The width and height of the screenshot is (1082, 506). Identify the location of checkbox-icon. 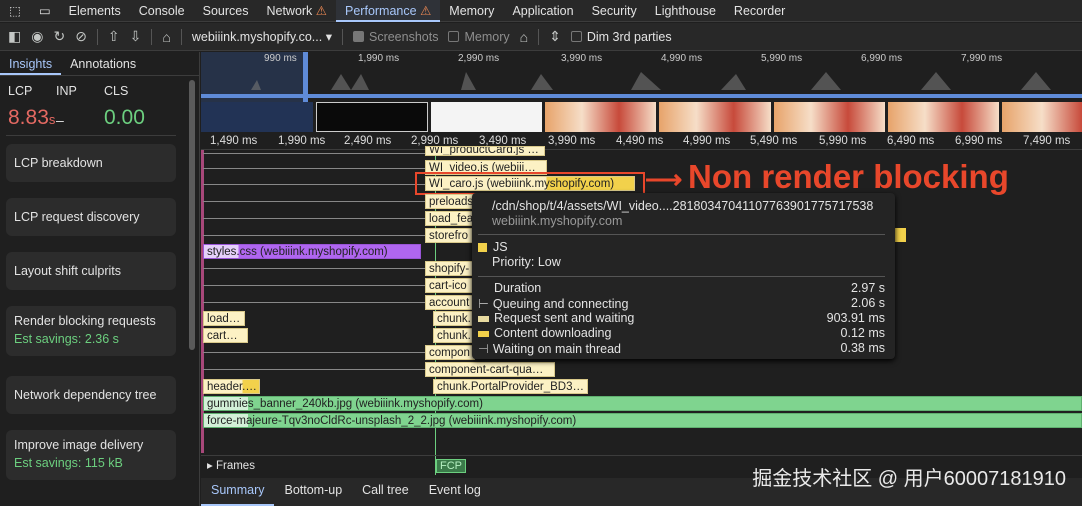
(576, 36).